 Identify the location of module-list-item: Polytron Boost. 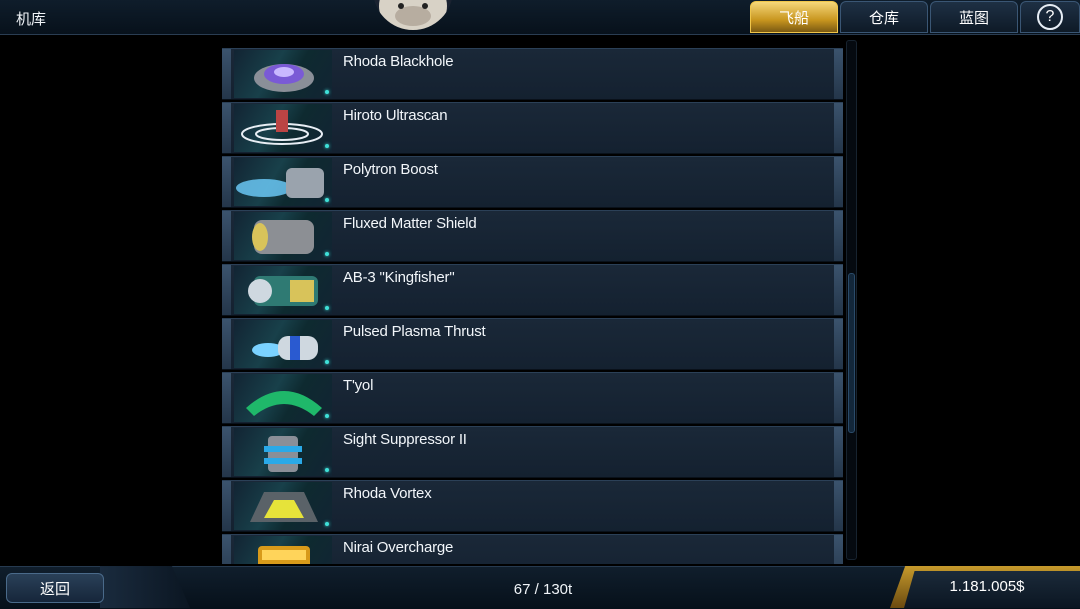
(532, 182).